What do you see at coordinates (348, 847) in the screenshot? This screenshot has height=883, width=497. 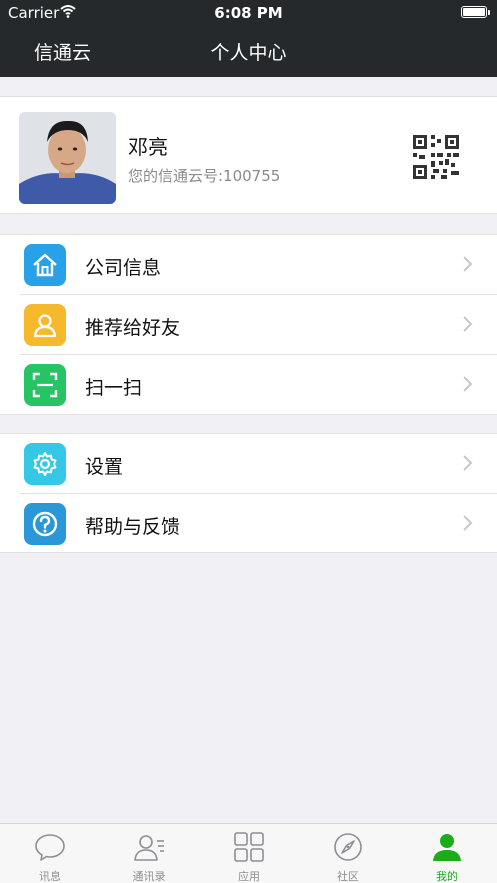 I see `compass-icon` at bounding box center [348, 847].